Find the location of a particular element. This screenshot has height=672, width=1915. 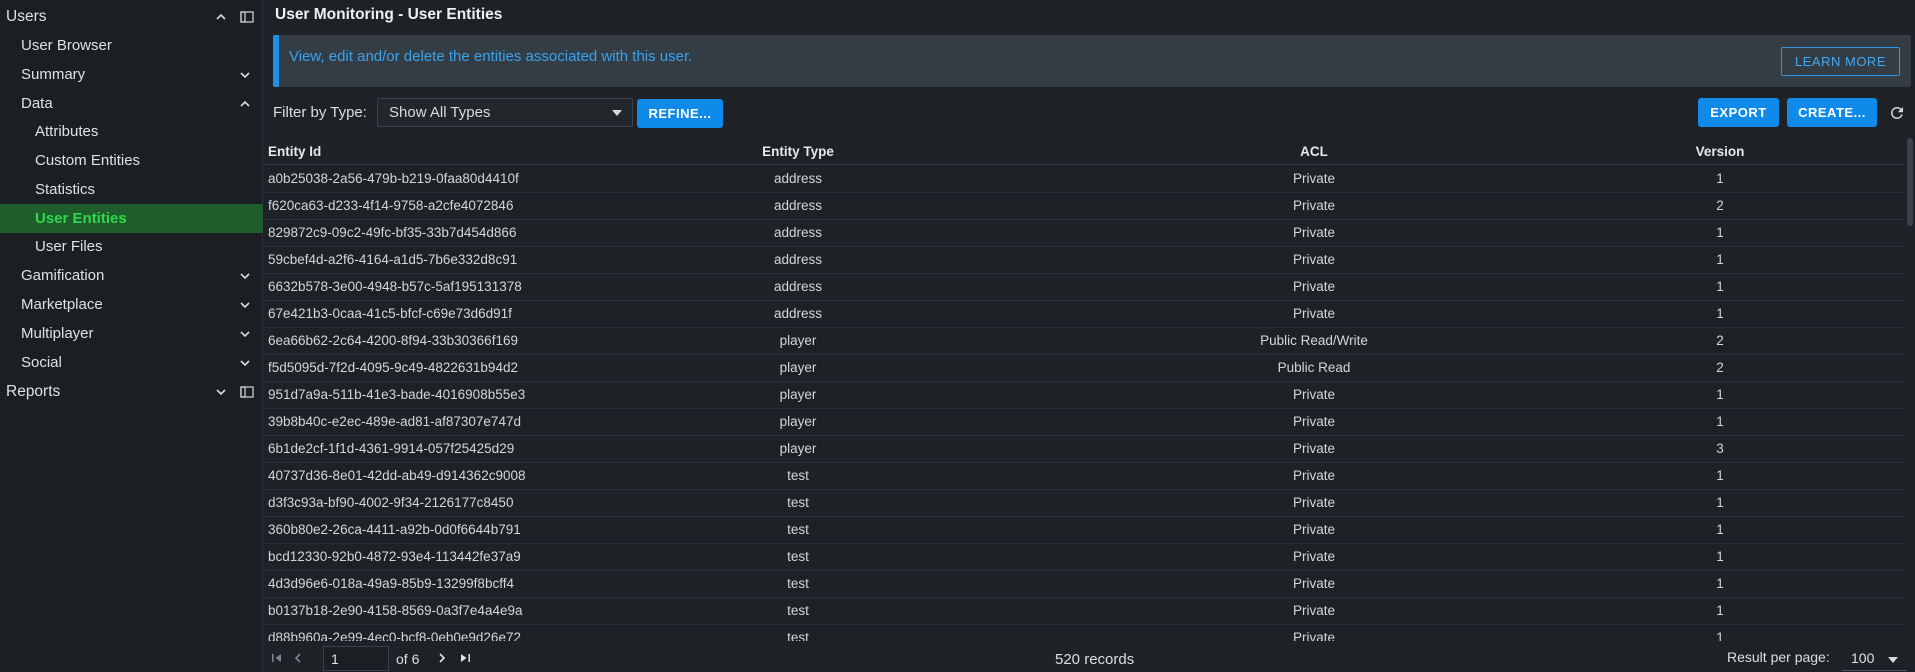

sidebar-item-user-entities: User Entities is located at coordinates (131, 218).